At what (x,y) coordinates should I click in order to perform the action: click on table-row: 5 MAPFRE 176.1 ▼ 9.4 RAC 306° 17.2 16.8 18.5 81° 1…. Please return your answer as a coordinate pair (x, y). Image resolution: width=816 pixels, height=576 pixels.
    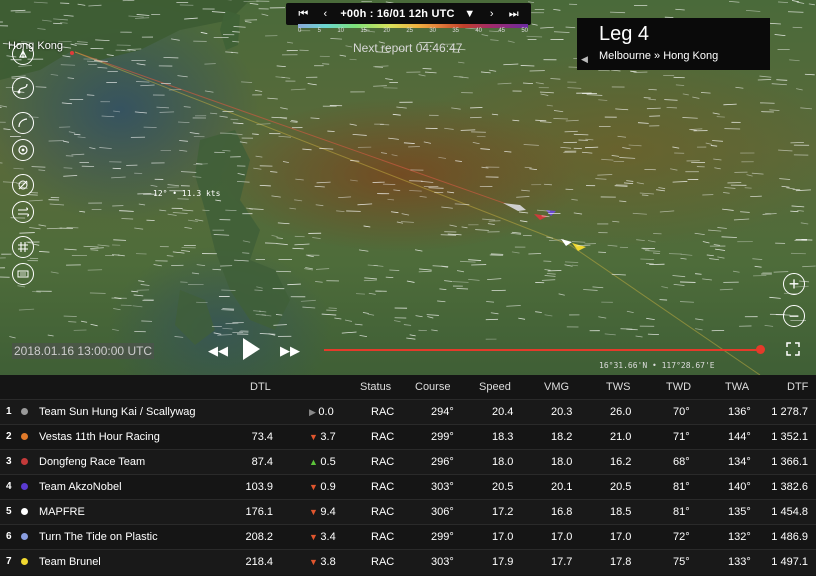
    Looking at the image, I should click on (408, 512).